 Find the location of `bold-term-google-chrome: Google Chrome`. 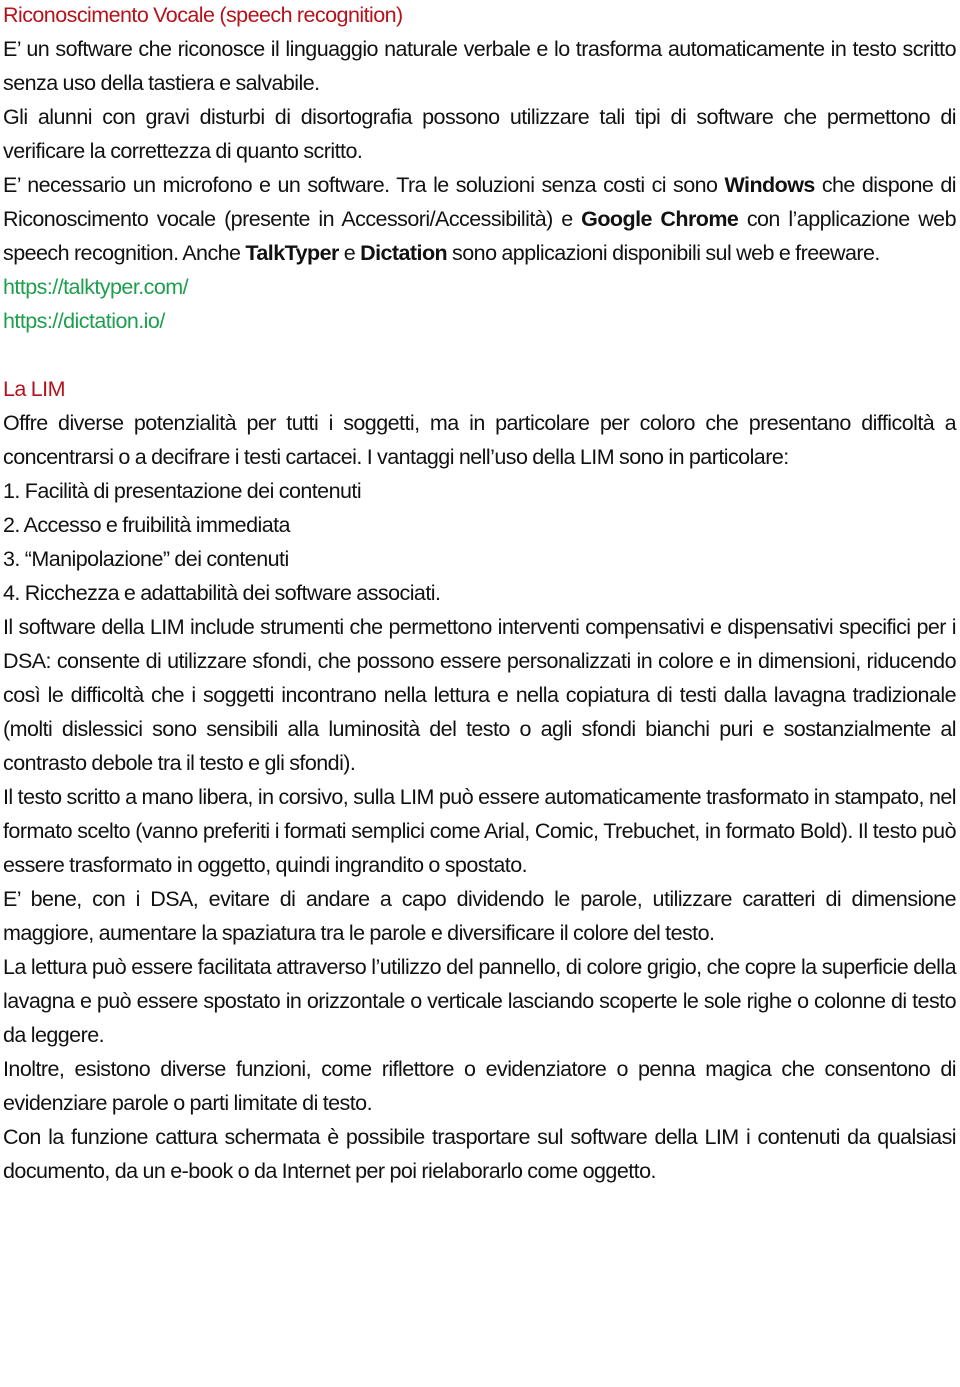

bold-term-google-chrome: Google Chrome is located at coordinates (660, 219).